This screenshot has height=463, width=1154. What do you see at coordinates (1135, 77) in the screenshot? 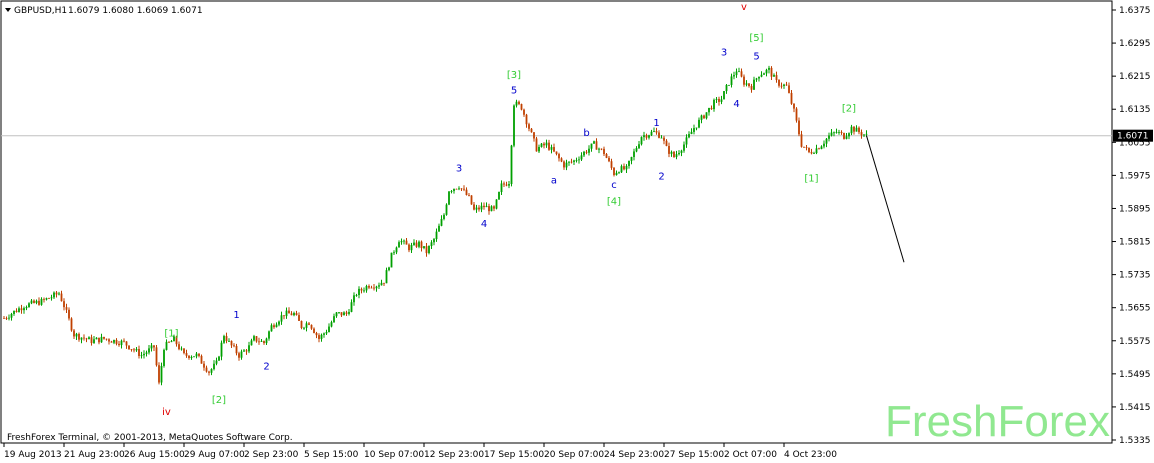
I see `price-tick-label: 1.6215` at bounding box center [1135, 77].